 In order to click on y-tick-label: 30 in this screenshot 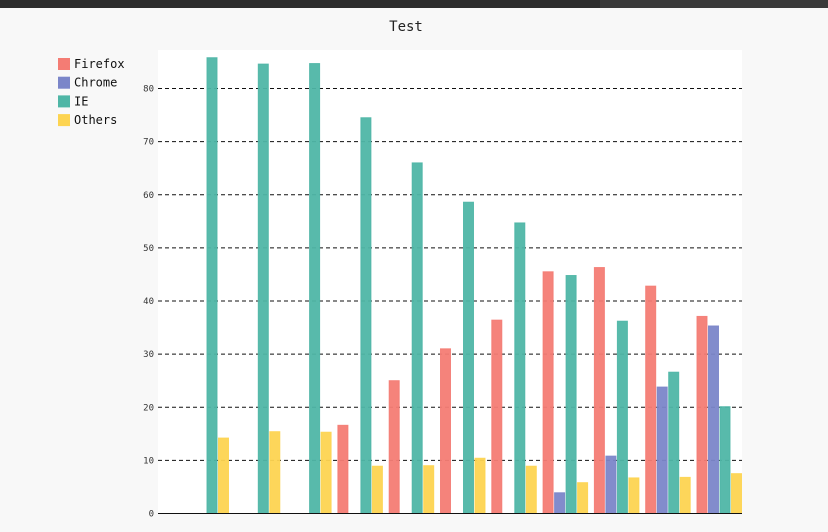, I will do `click(148, 355)`.